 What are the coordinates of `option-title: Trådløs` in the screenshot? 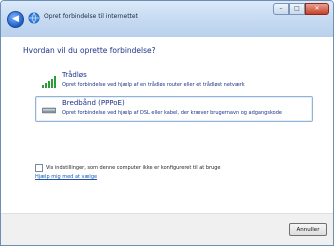 It's located at (74, 75).